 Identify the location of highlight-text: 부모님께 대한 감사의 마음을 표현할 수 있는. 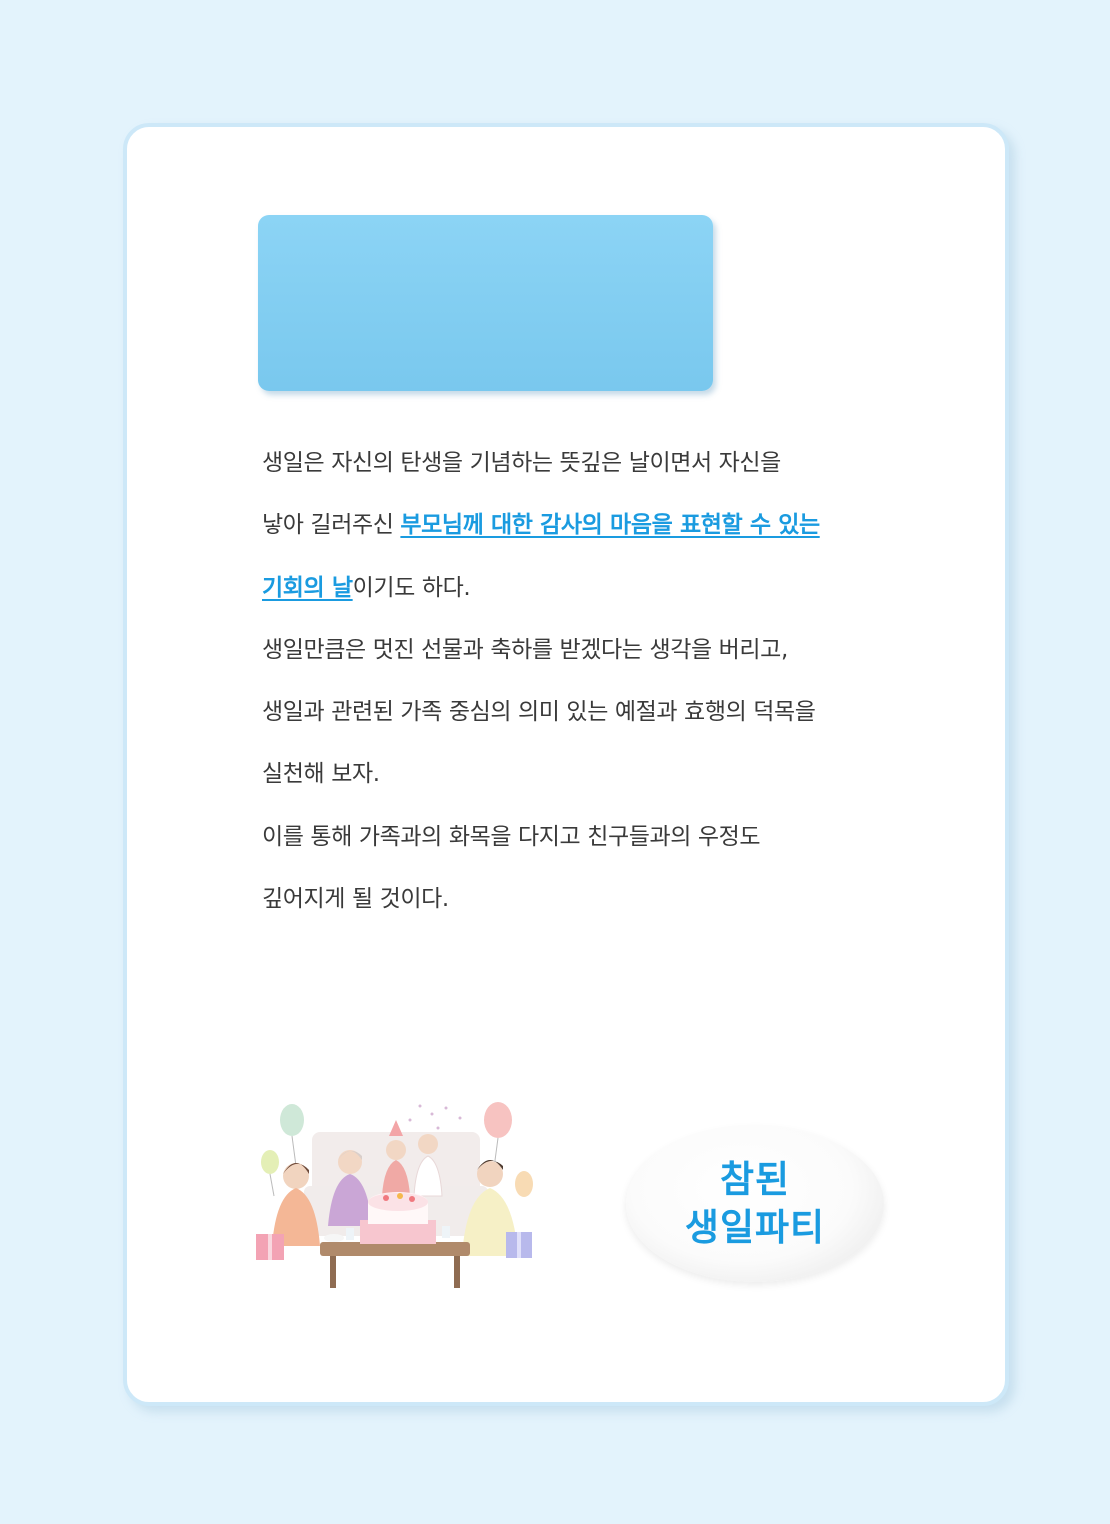
(610, 525).